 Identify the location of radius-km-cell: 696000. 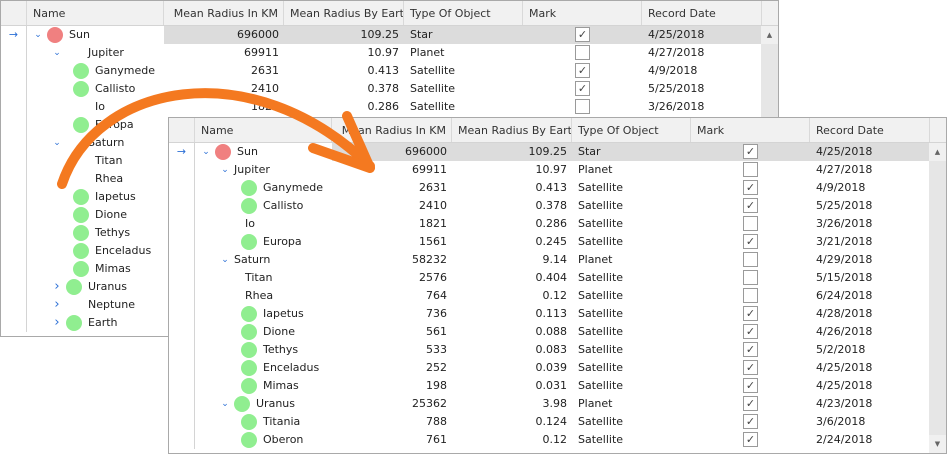
(392, 152).